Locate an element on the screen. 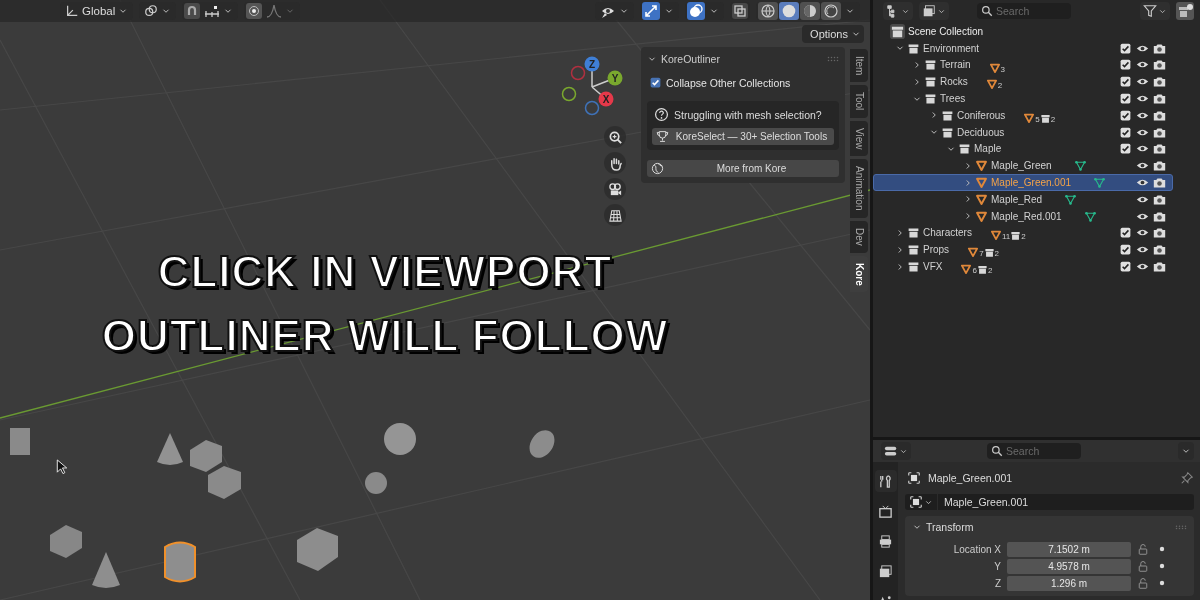 The width and height of the screenshot is (1200, 600). count-label: 5 is located at coordinates (1037, 119).